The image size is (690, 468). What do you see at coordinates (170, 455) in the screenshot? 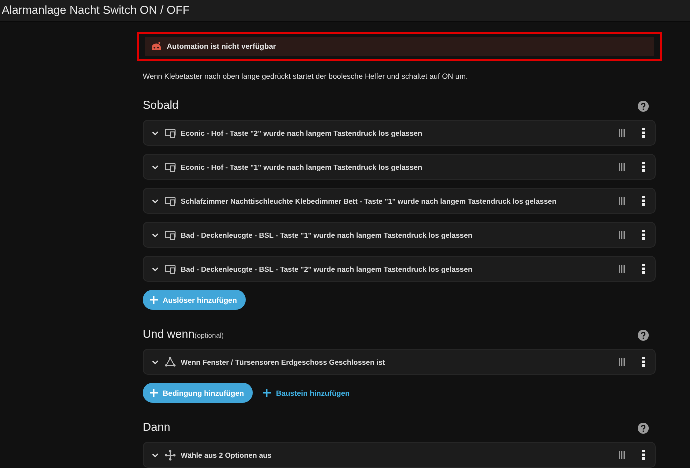
I see `split-arrows-icon` at bounding box center [170, 455].